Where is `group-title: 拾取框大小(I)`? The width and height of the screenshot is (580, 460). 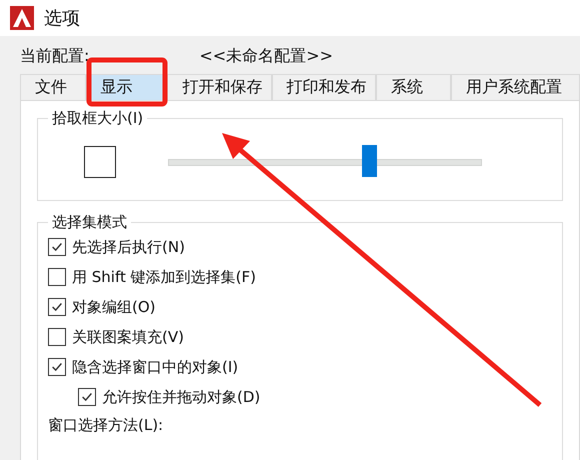 group-title: 拾取框大小(I) is located at coordinates (97, 118).